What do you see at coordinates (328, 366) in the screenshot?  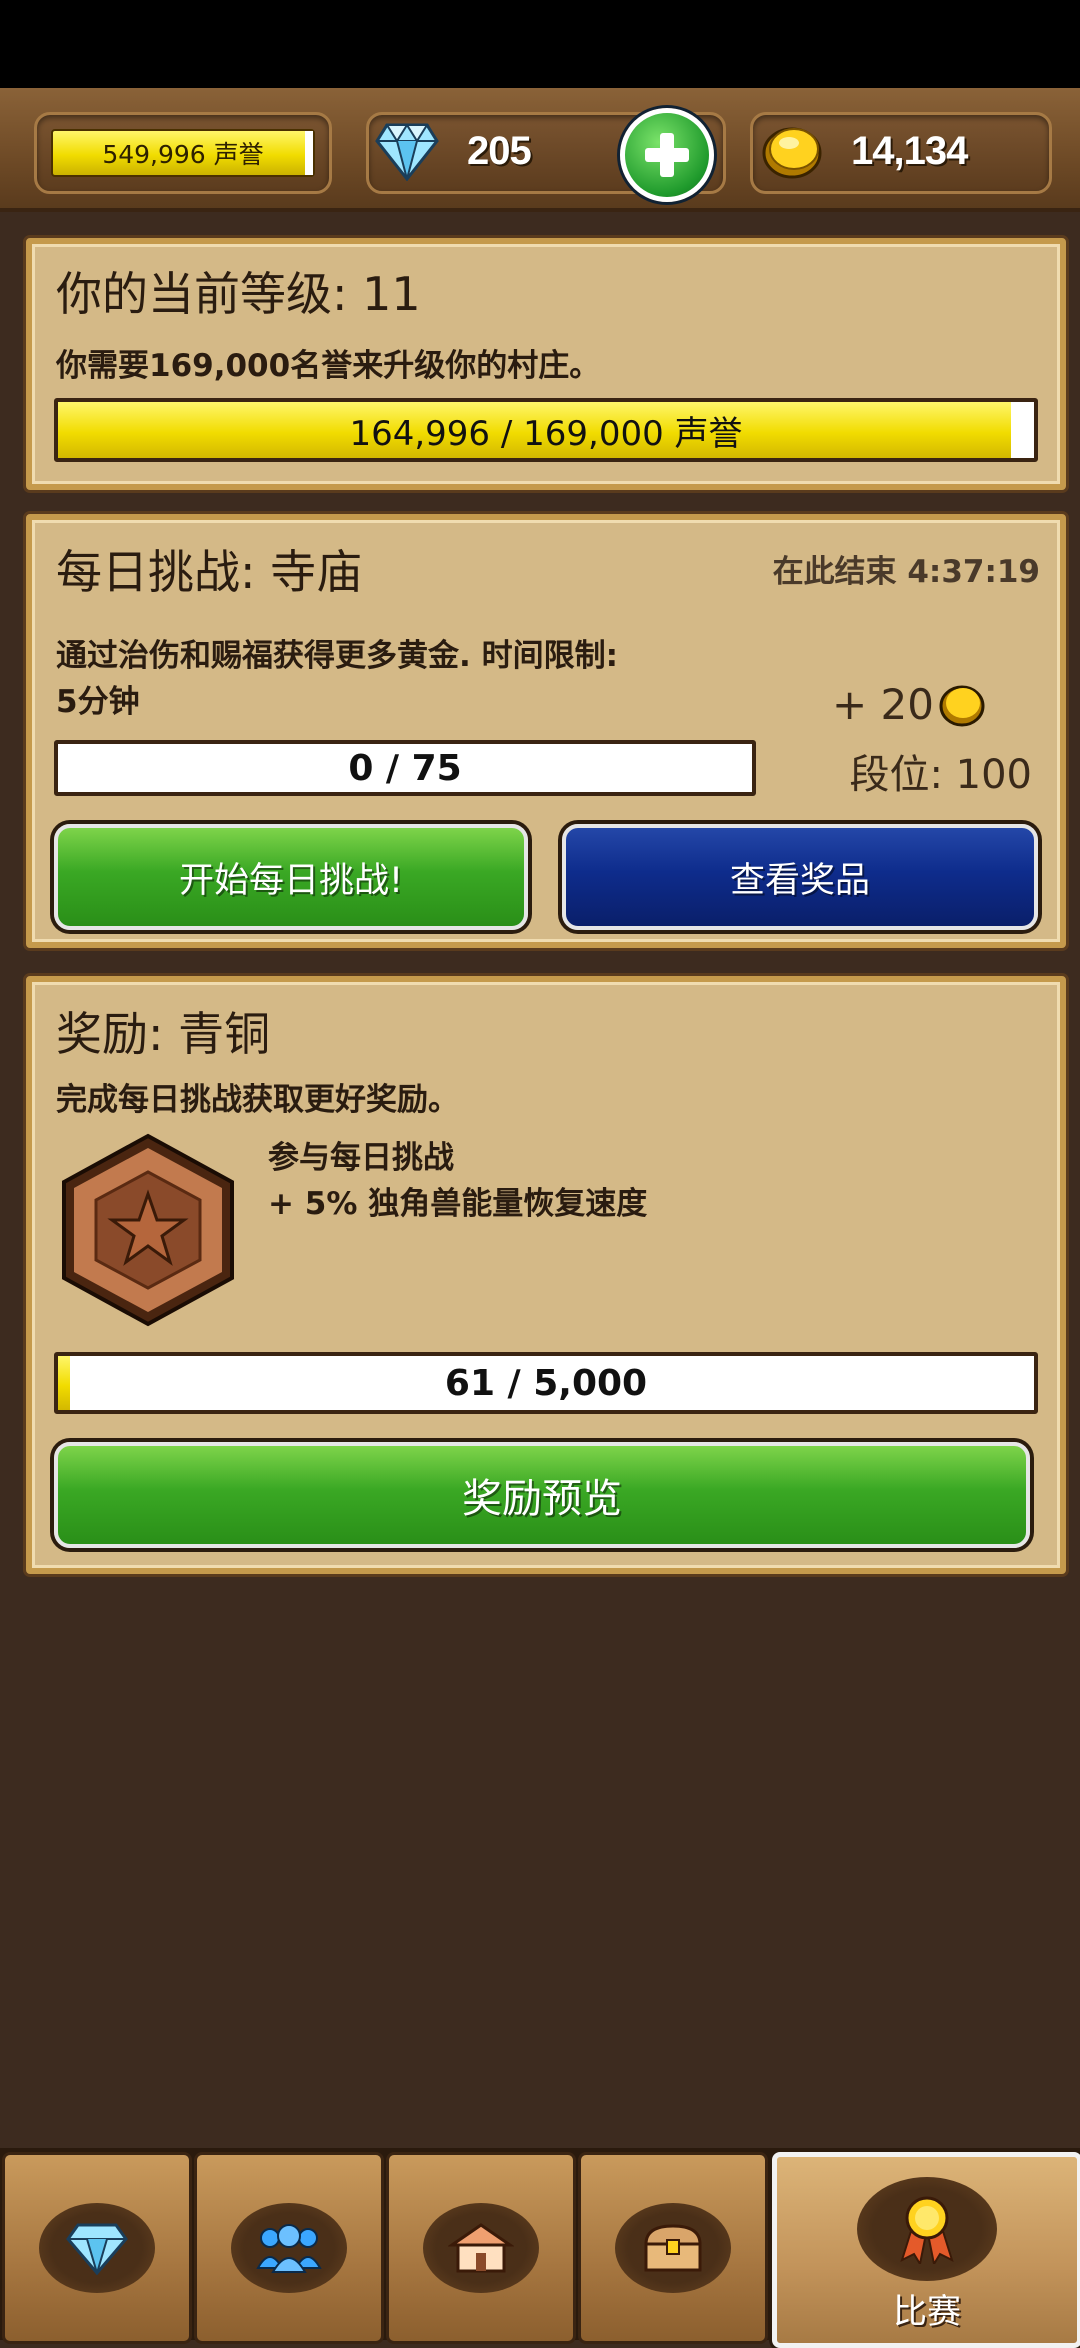 I see `level-description: 你需要169,000名誉来升级你的村庄。` at bounding box center [328, 366].